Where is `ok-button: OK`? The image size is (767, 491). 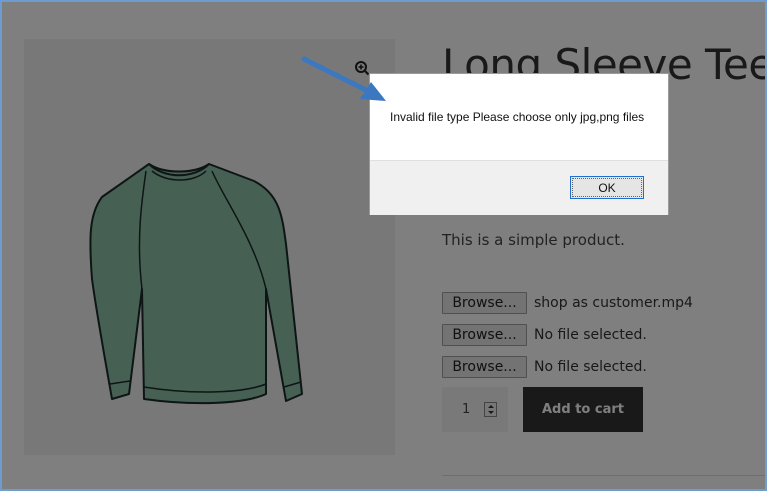
ok-button: OK is located at coordinates (607, 187).